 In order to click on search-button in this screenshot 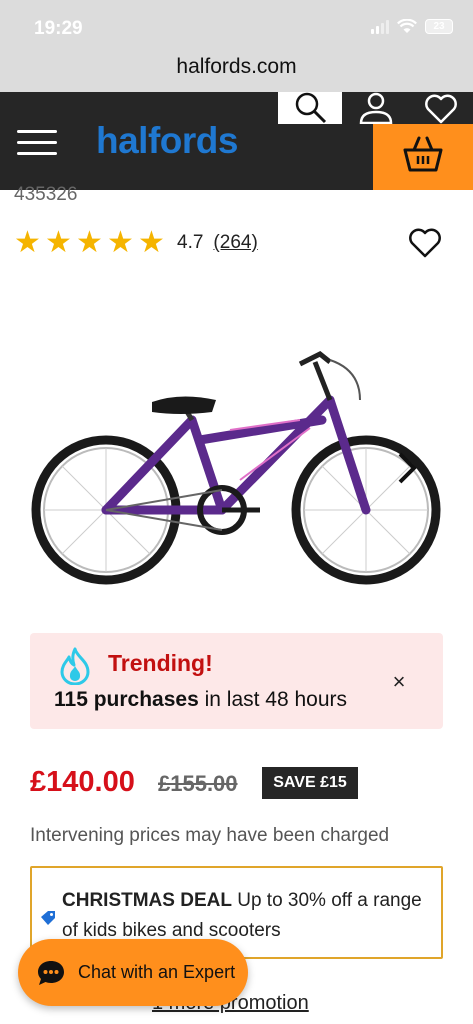, I will do `click(310, 108)`.